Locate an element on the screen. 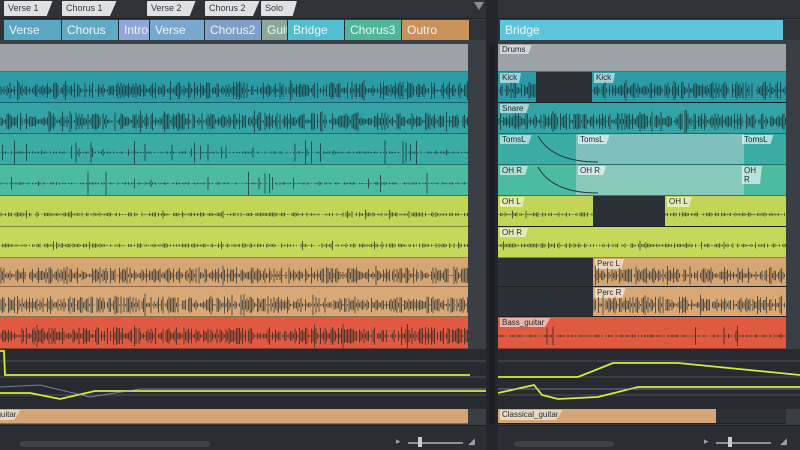 This screenshot has height=450, width=800. marker-chorus-2: Chorus 2 is located at coordinates (232, 8).